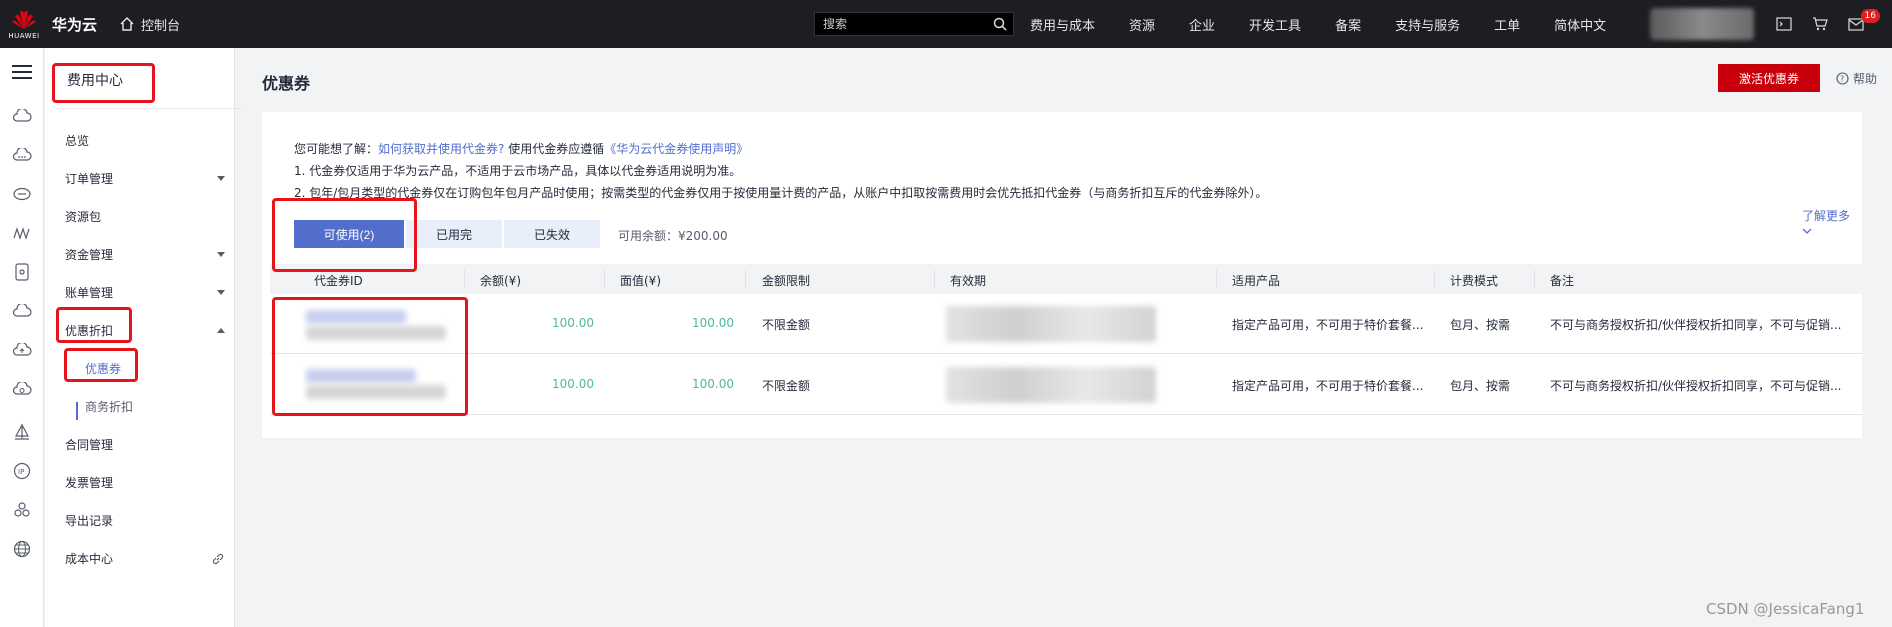  What do you see at coordinates (1865, 79) in the screenshot?
I see `help-label: 帮助` at bounding box center [1865, 79].